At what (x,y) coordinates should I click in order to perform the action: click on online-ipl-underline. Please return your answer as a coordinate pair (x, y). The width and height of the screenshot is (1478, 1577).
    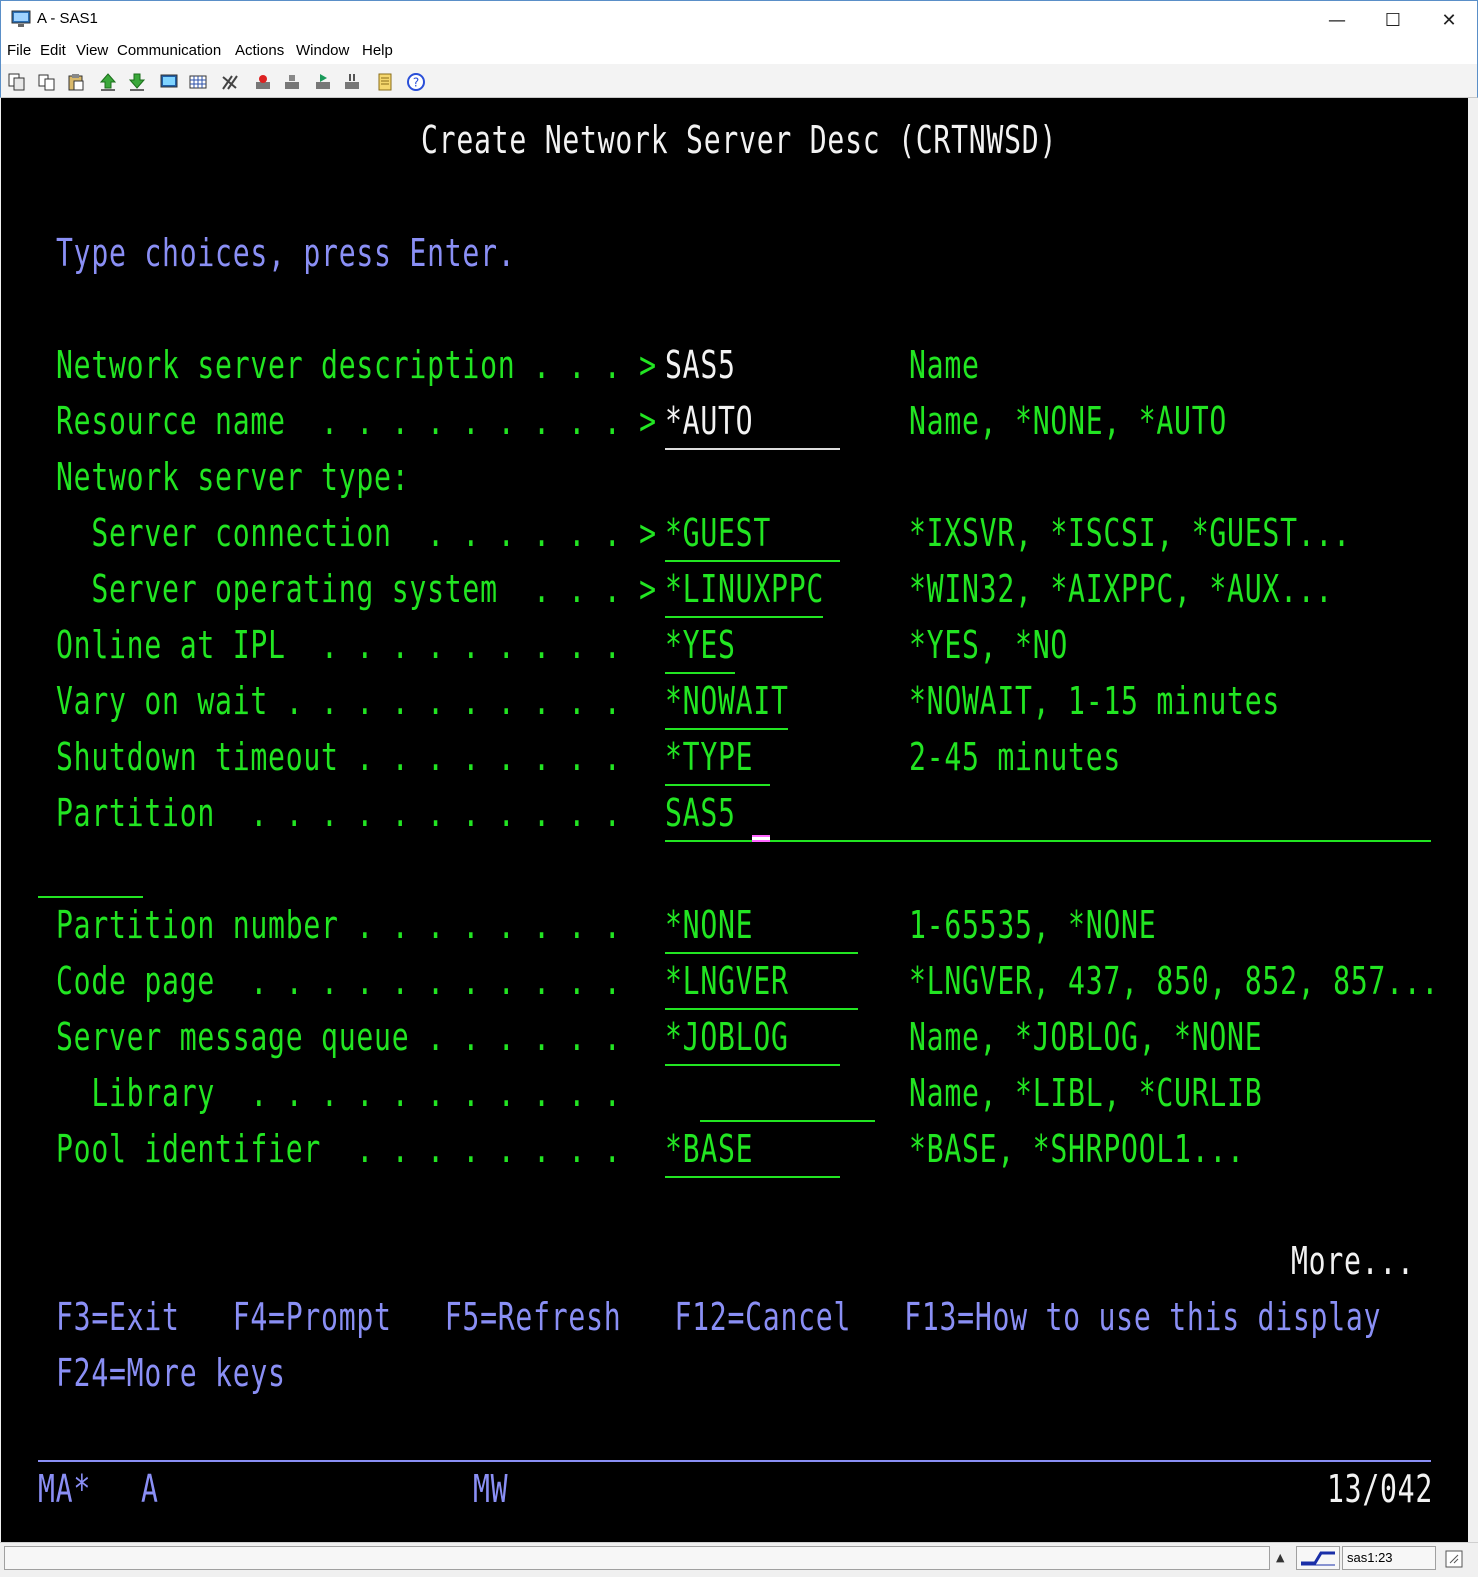
    Looking at the image, I should click on (700, 673).